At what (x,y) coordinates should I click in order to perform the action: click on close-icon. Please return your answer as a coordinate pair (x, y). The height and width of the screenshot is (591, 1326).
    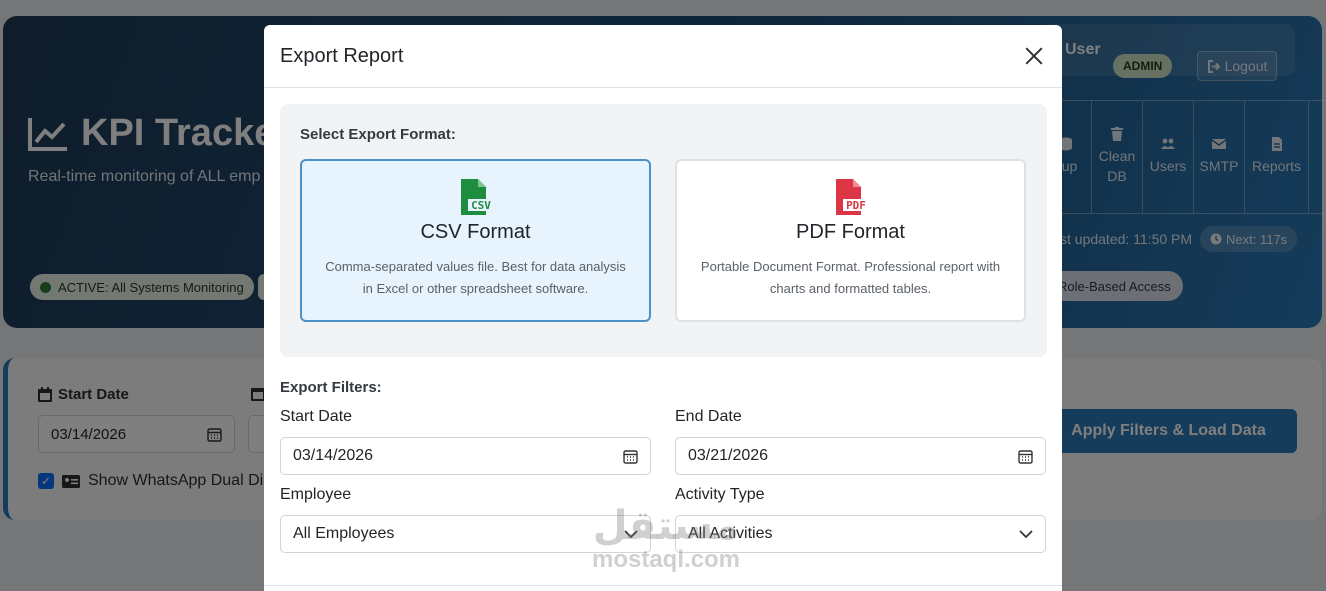
    Looking at the image, I should click on (1034, 56).